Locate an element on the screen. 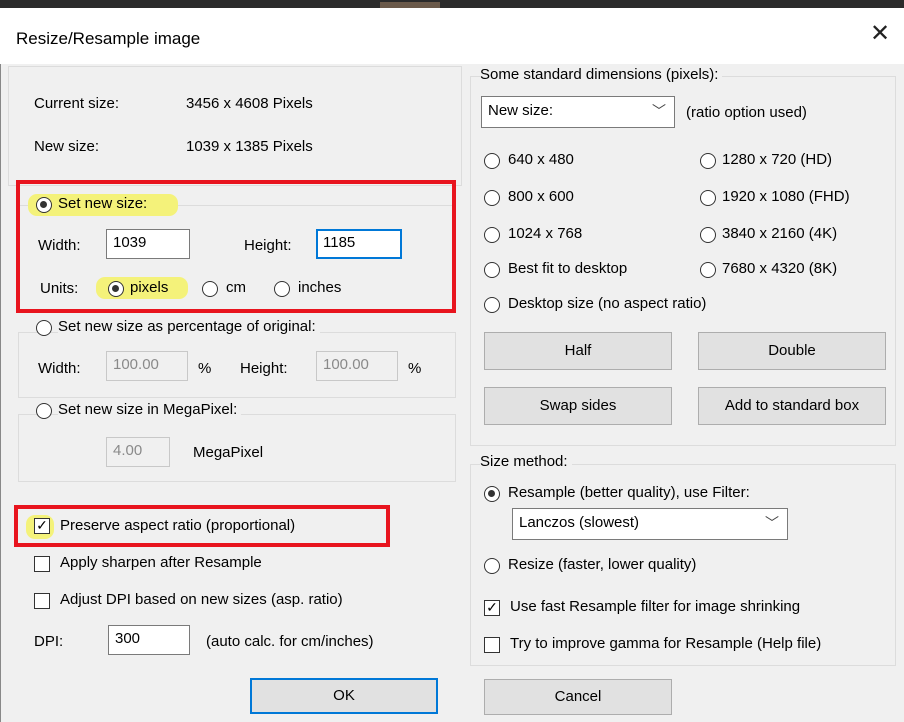  dim-3840-label: 3840 x 2160 (4K) is located at coordinates (780, 233).